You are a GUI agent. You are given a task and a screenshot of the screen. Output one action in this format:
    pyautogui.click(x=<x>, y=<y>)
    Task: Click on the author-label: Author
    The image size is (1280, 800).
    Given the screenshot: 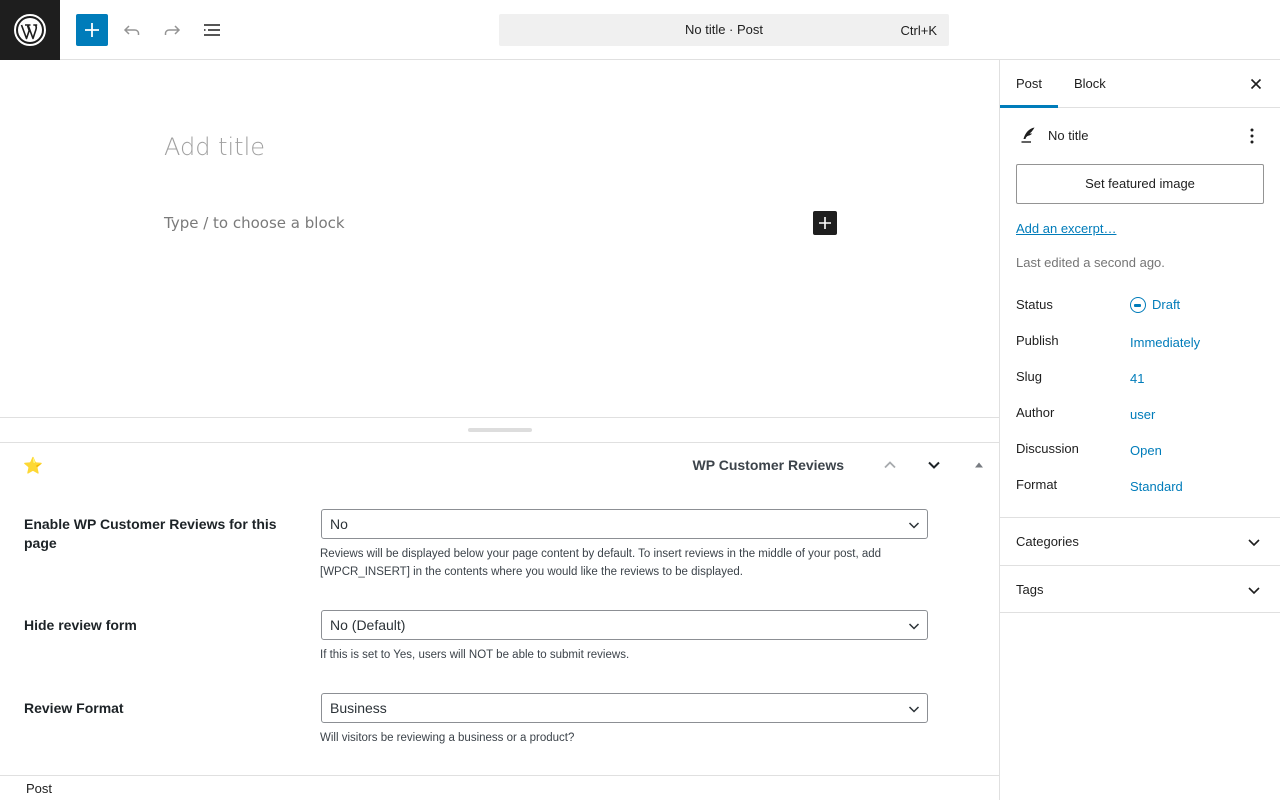 What is the action you would take?
    pyautogui.click(x=1035, y=412)
    